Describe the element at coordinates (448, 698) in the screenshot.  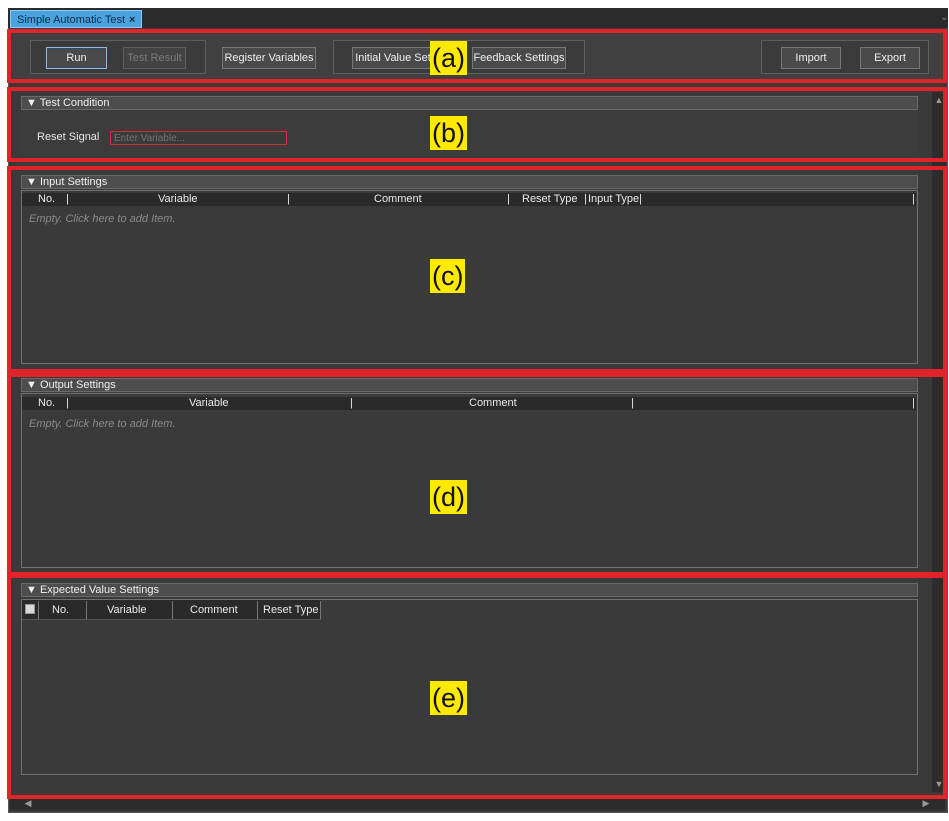
I see `callout-label-e: (e)` at that location.